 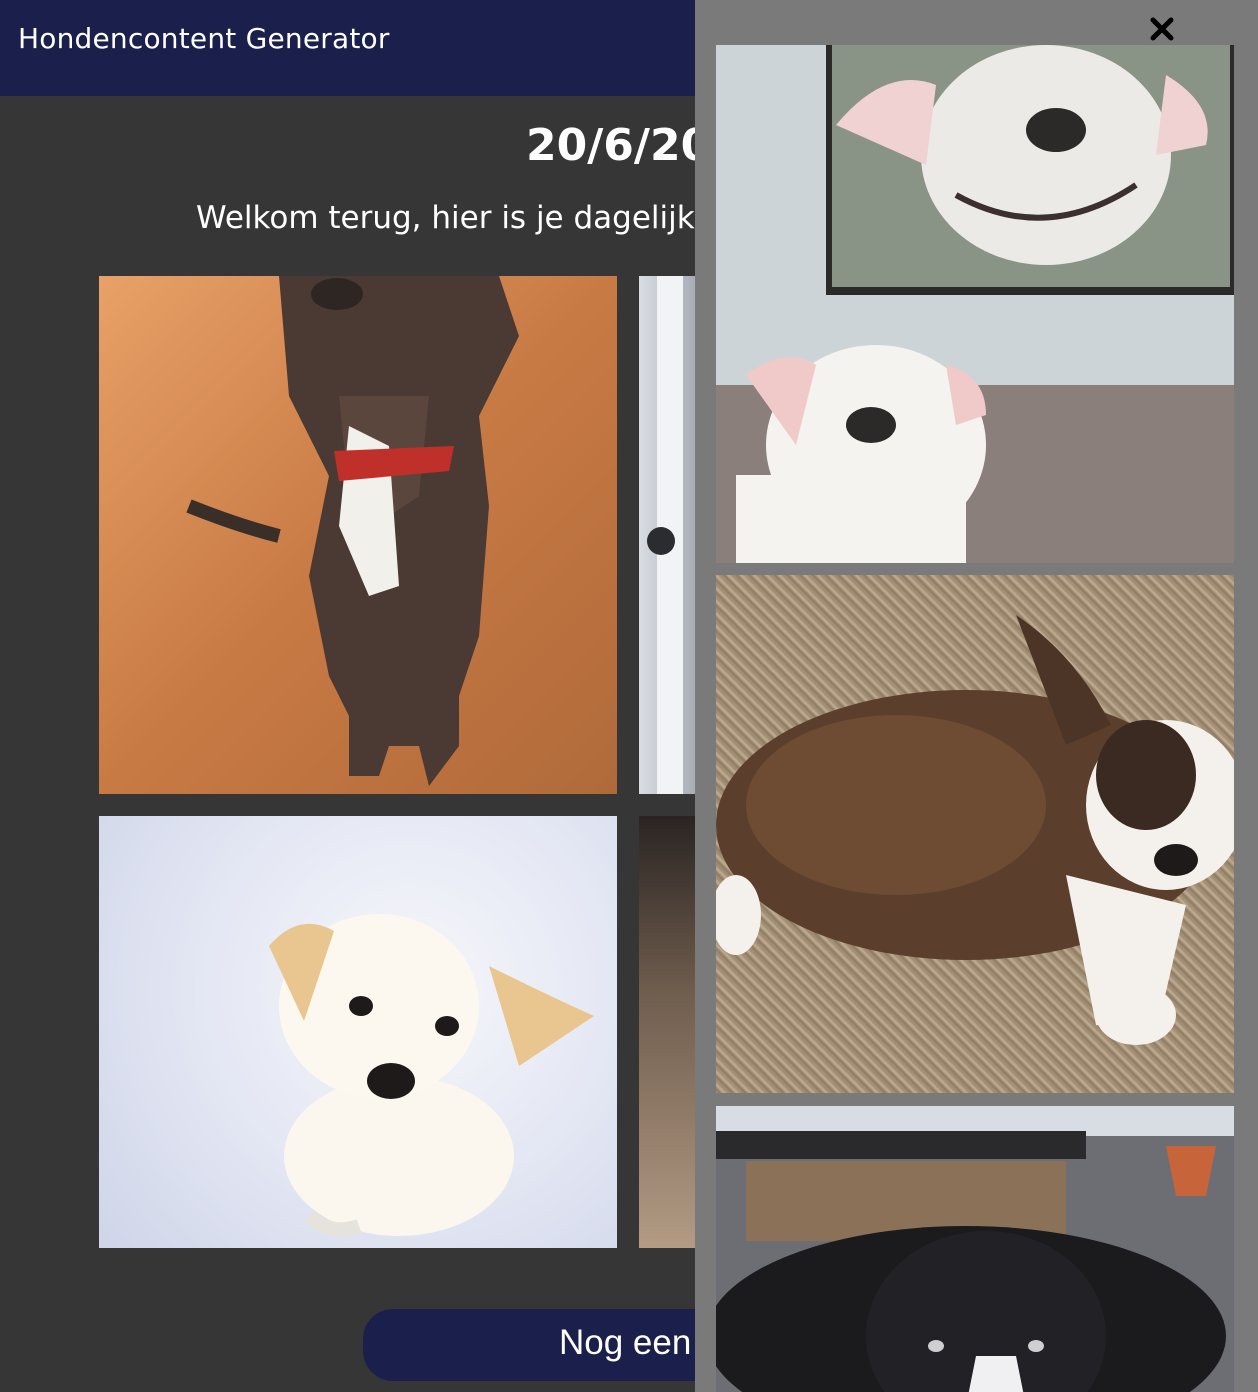 I want to click on app-title: Hondencontent Generator, so click(x=204, y=38).